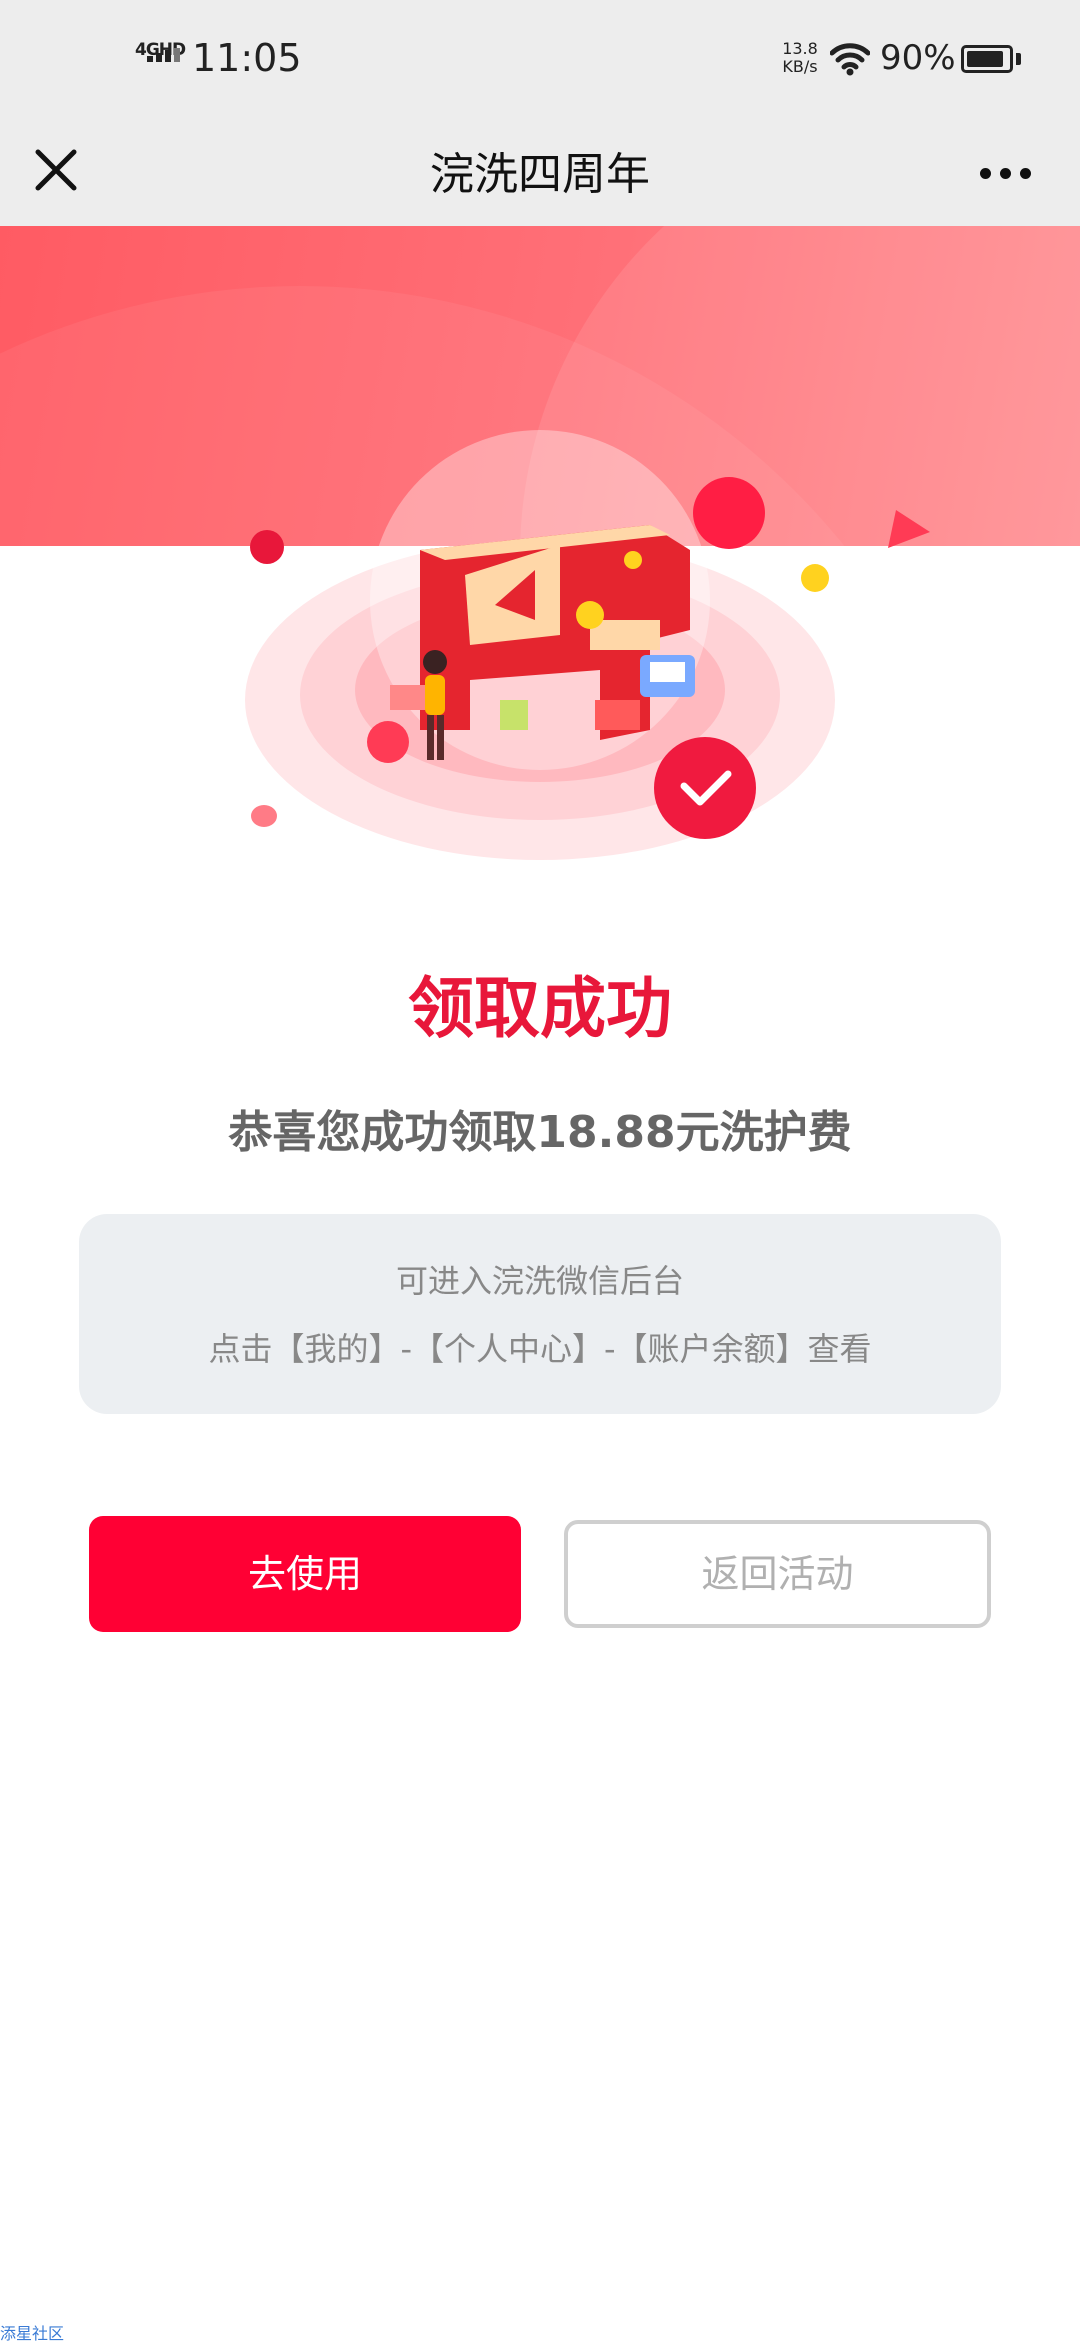 Image resolution: width=1080 pixels, height=2344 pixels. I want to click on page-title: 浣洗四周年, so click(540, 174).